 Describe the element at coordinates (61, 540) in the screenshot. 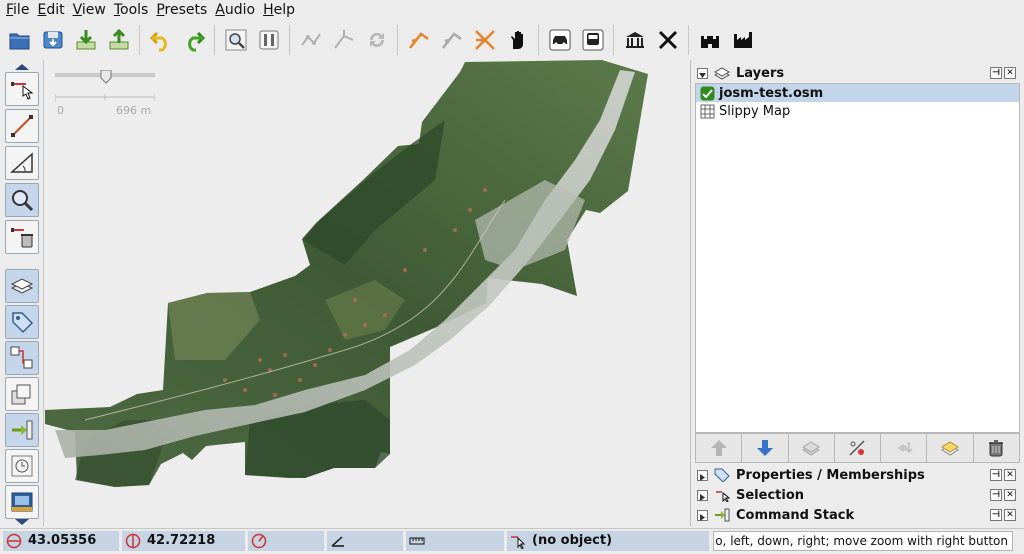

I see `latitude-field: 43.05356` at that location.